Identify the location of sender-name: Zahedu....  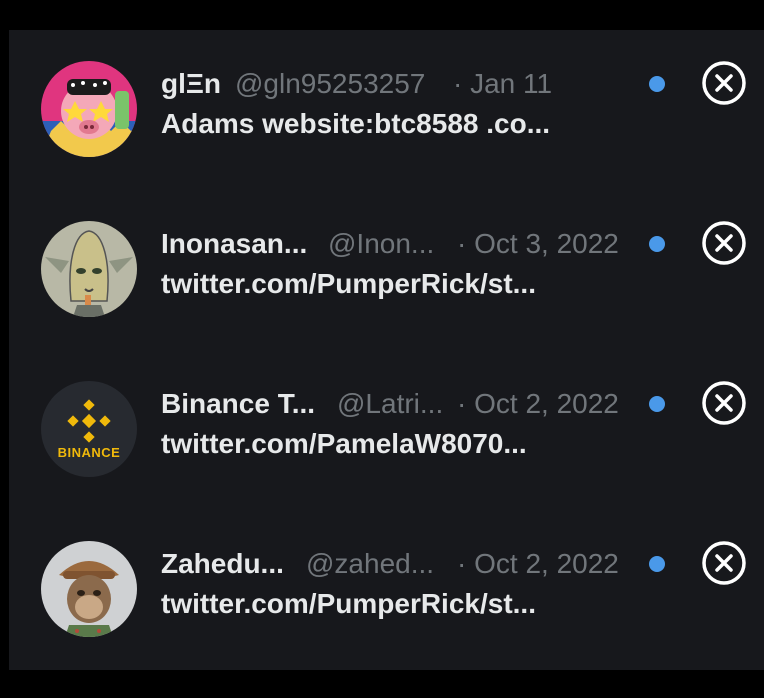
(222, 563).